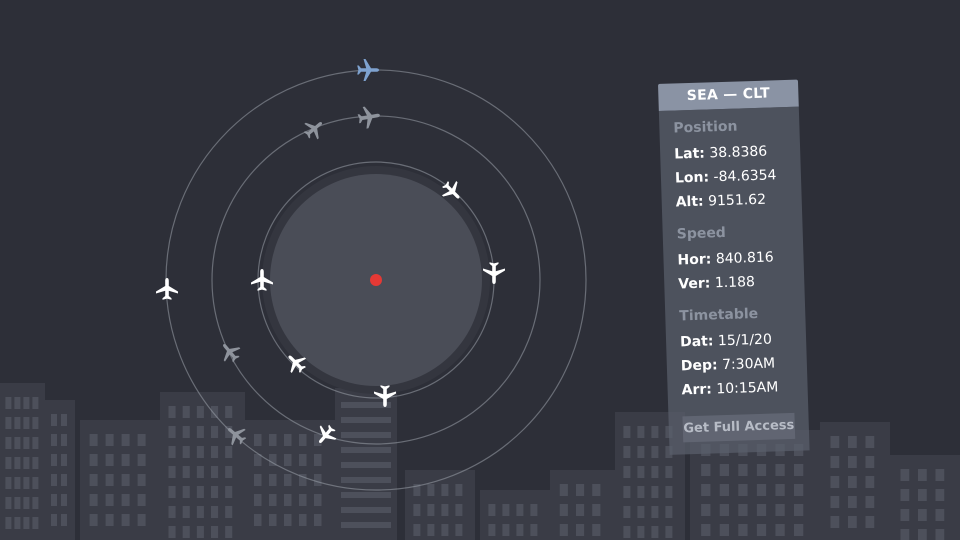  I want to click on center-dot, so click(376, 280).